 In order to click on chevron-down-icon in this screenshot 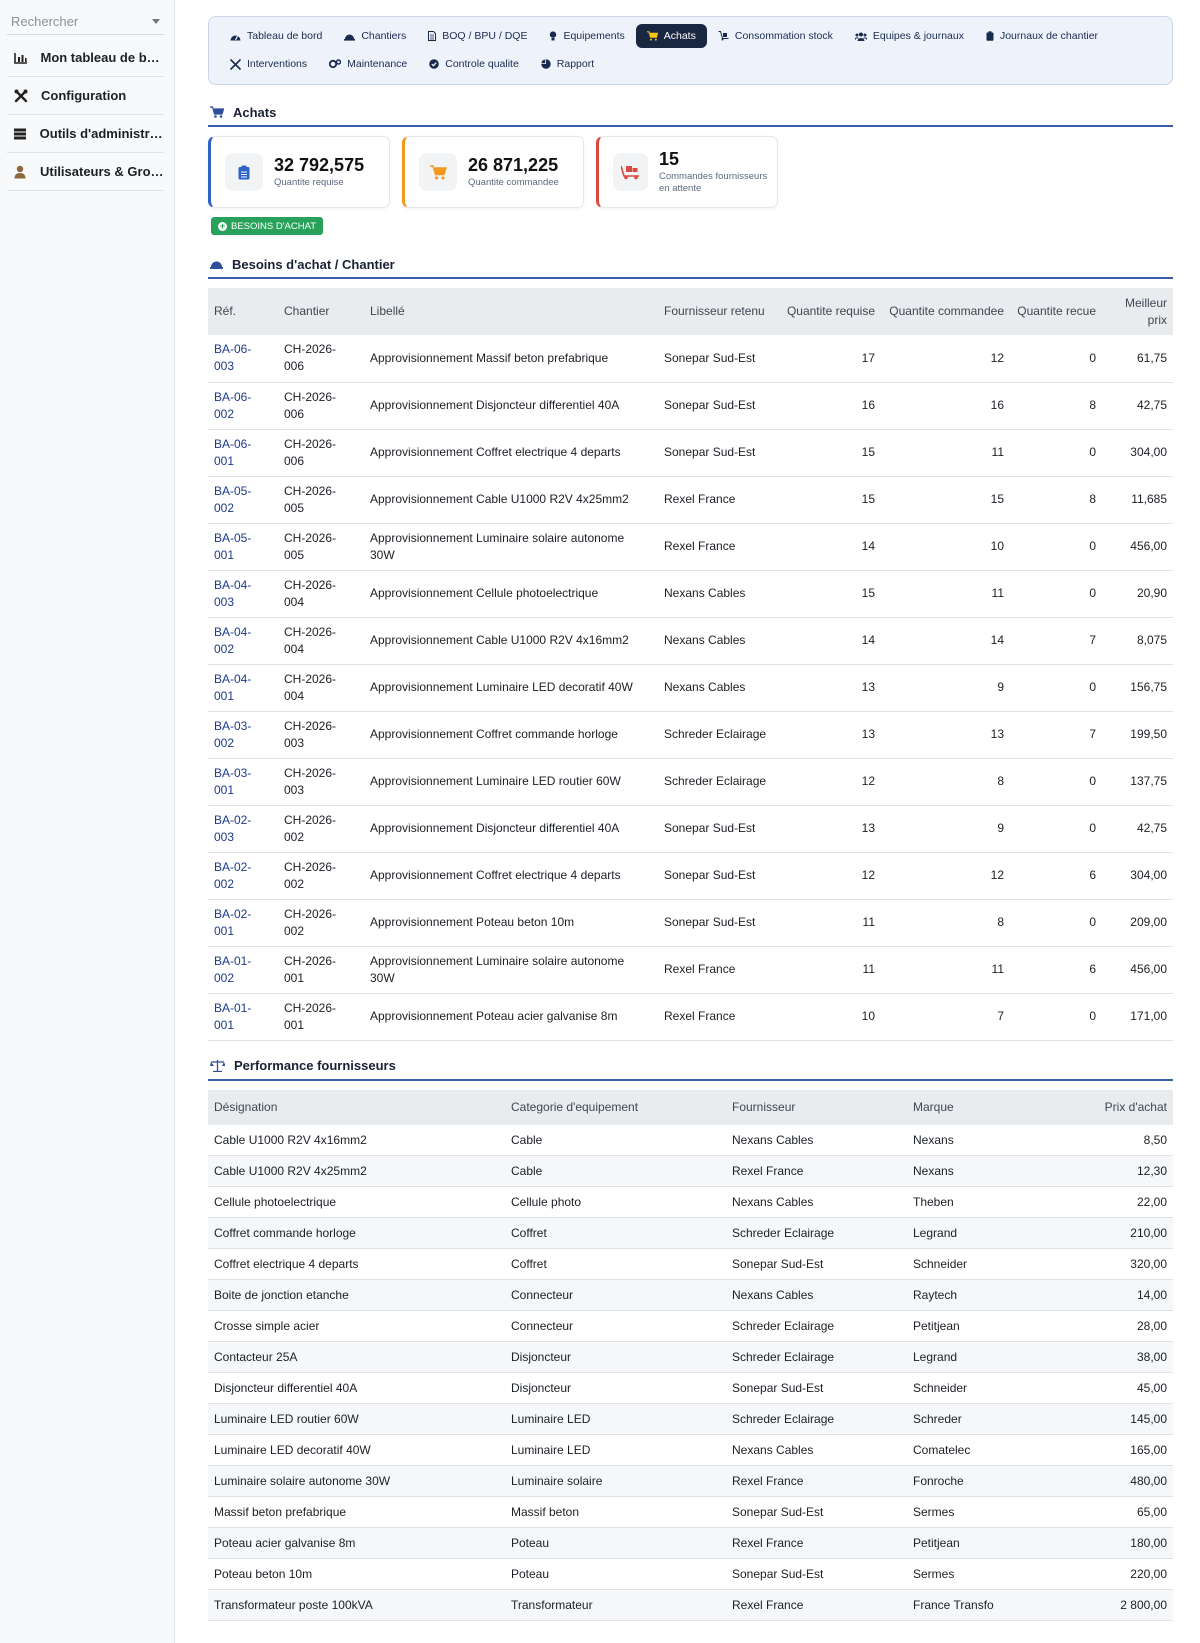, I will do `click(156, 21)`.